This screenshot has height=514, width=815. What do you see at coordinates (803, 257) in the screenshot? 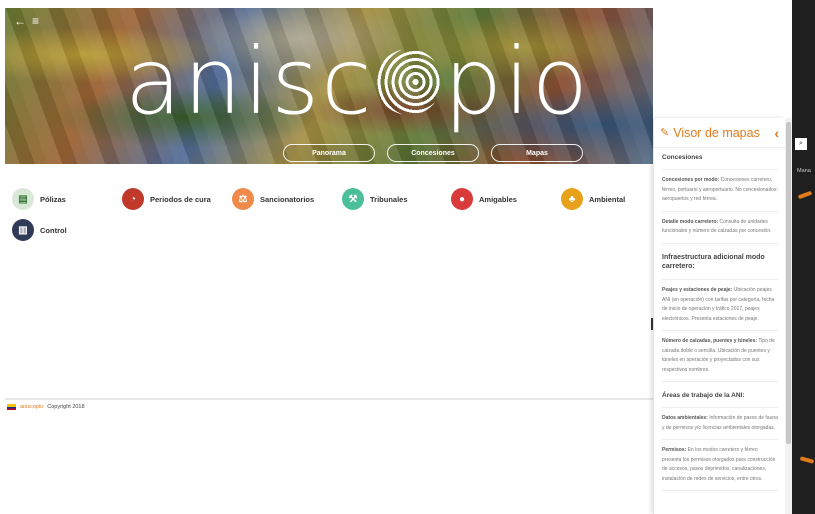
I see `right-dark-panel` at bounding box center [803, 257].